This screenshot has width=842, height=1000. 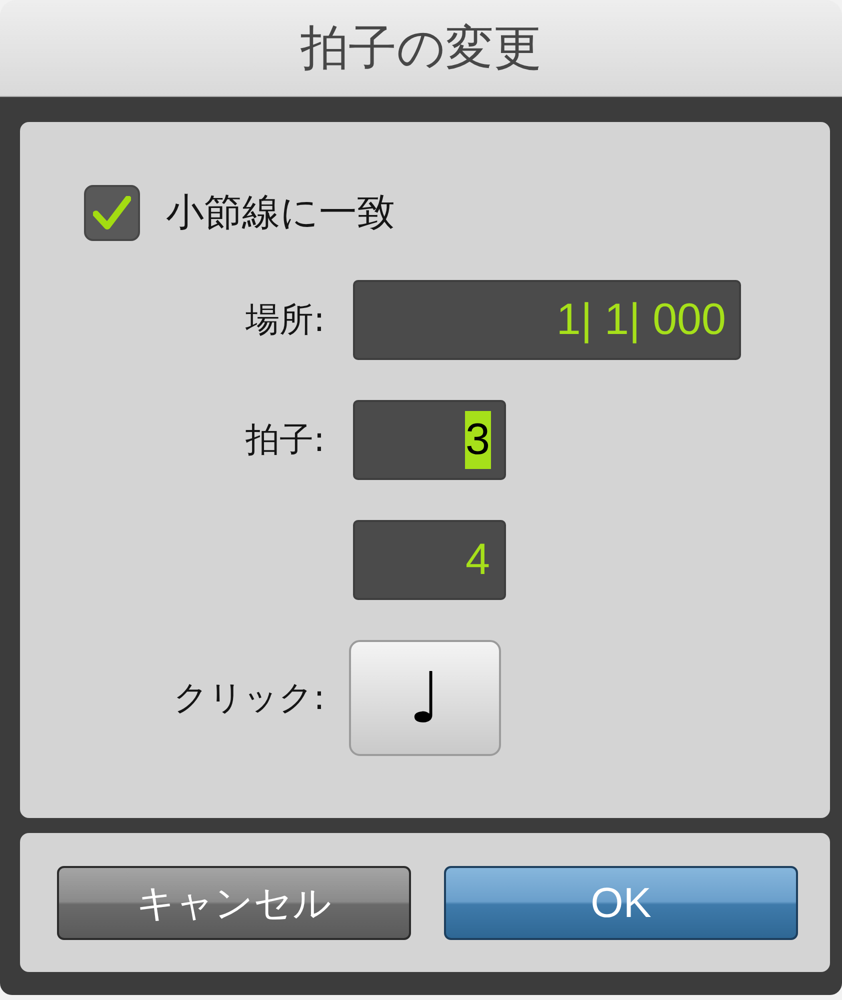 I want to click on click-label: クリック:, so click(x=249, y=698).